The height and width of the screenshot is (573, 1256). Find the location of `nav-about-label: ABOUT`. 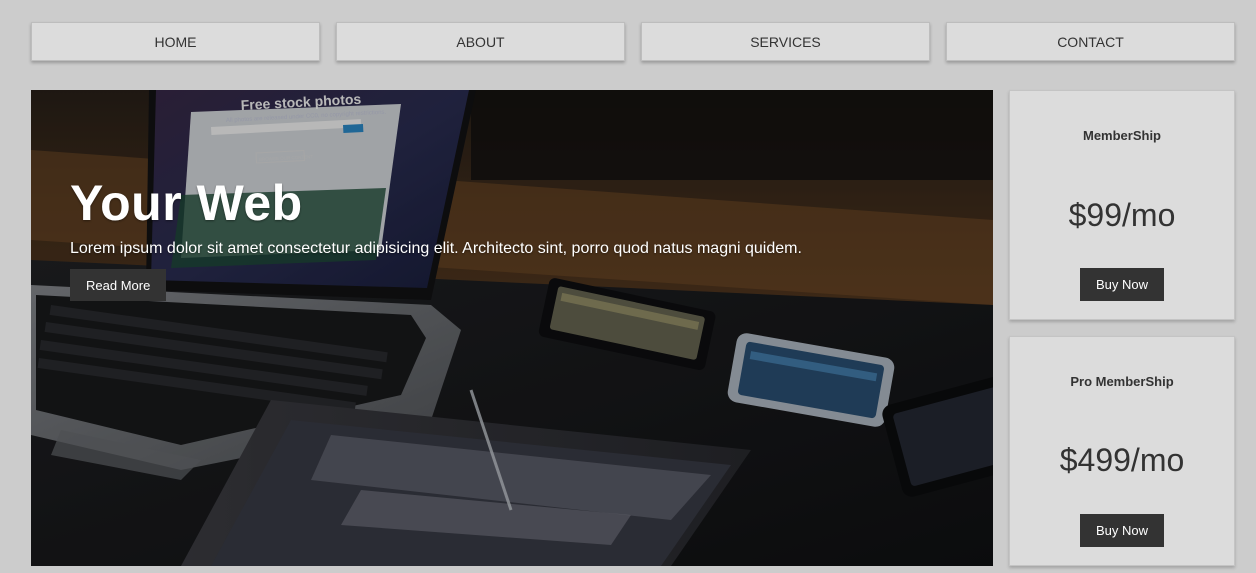

nav-about-label: ABOUT is located at coordinates (480, 41).